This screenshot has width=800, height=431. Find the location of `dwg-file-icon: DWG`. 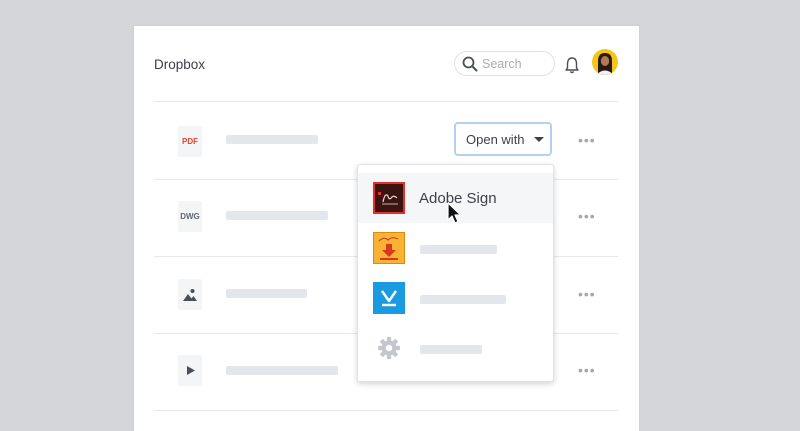

dwg-file-icon: DWG is located at coordinates (190, 216).